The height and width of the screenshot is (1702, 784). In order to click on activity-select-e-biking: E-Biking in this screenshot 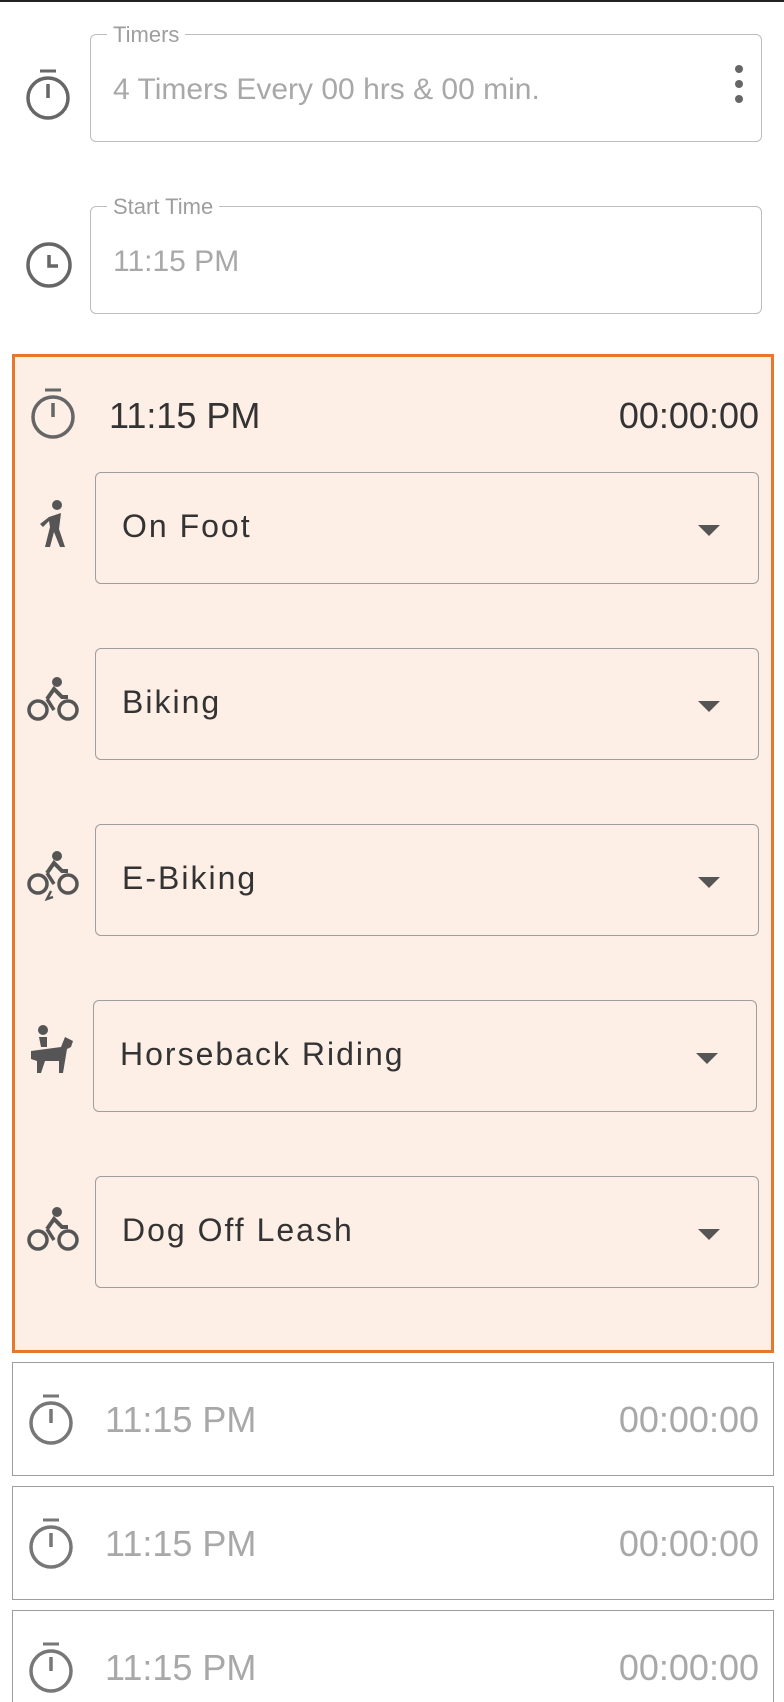, I will do `click(427, 880)`.